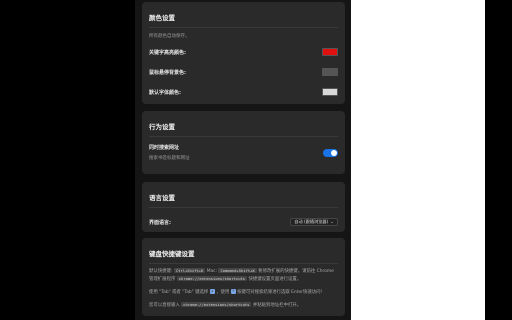 The width and height of the screenshot is (512, 320). Describe the element at coordinates (243, 251) in the screenshot. I see `shortcut-settings-title: 键盘快捷键设置` at that location.